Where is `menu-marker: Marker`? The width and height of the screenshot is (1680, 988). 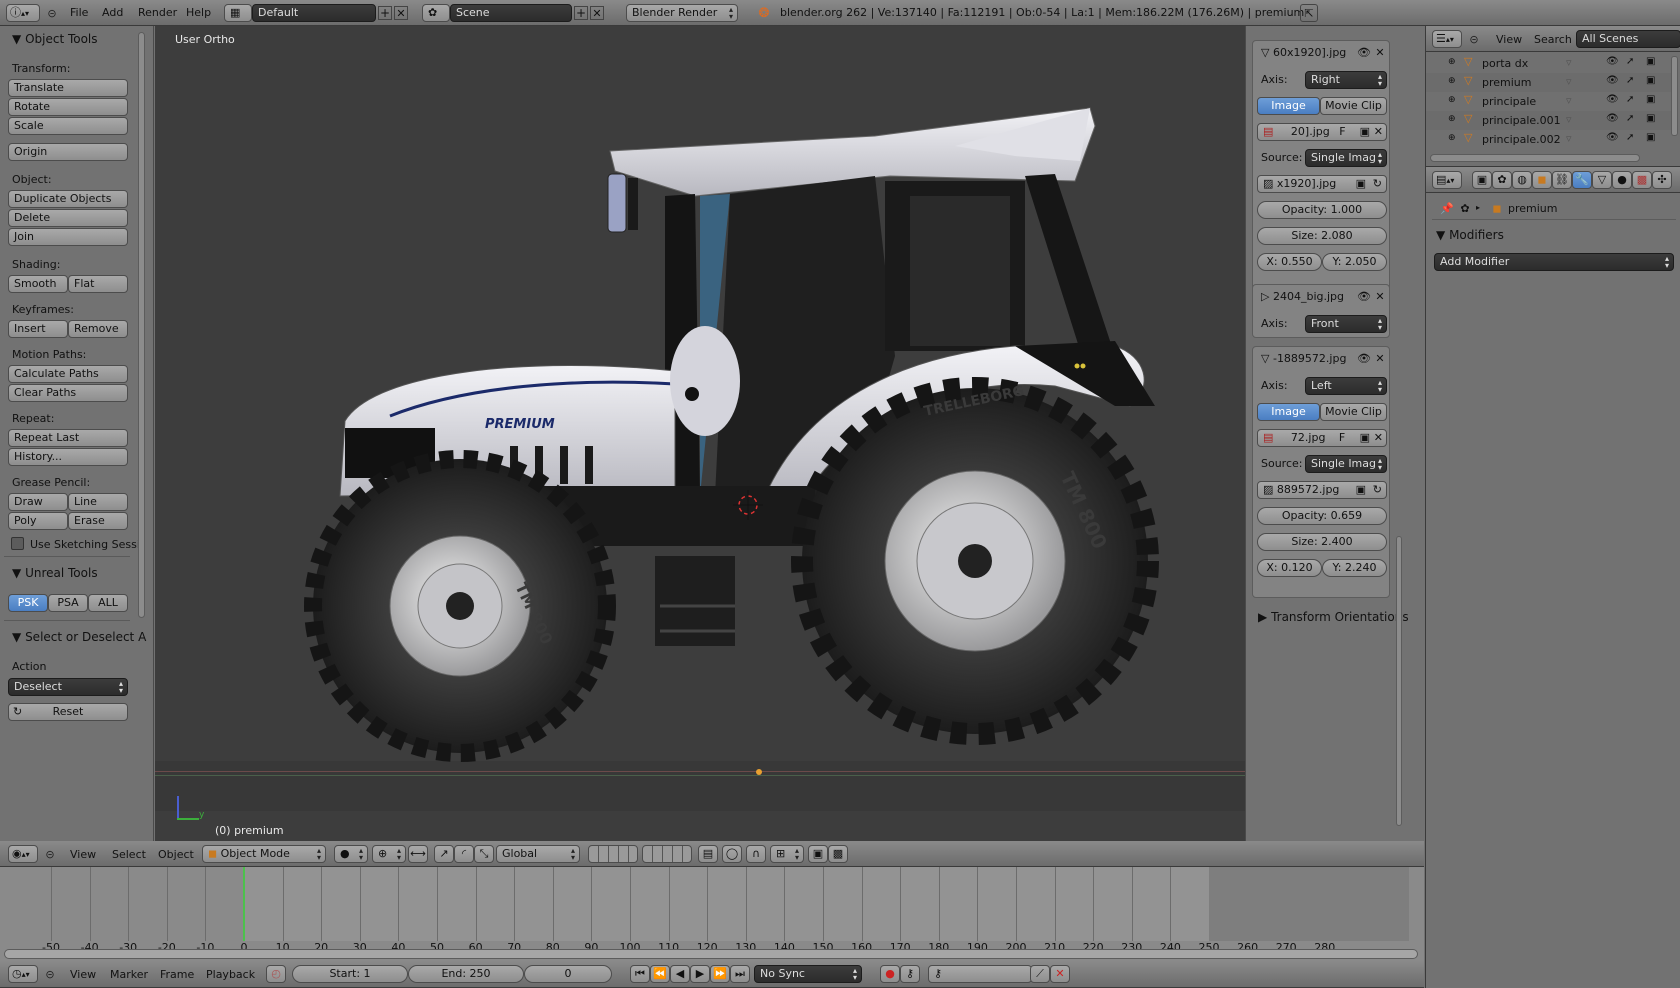
menu-marker: Marker is located at coordinates (129, 974).